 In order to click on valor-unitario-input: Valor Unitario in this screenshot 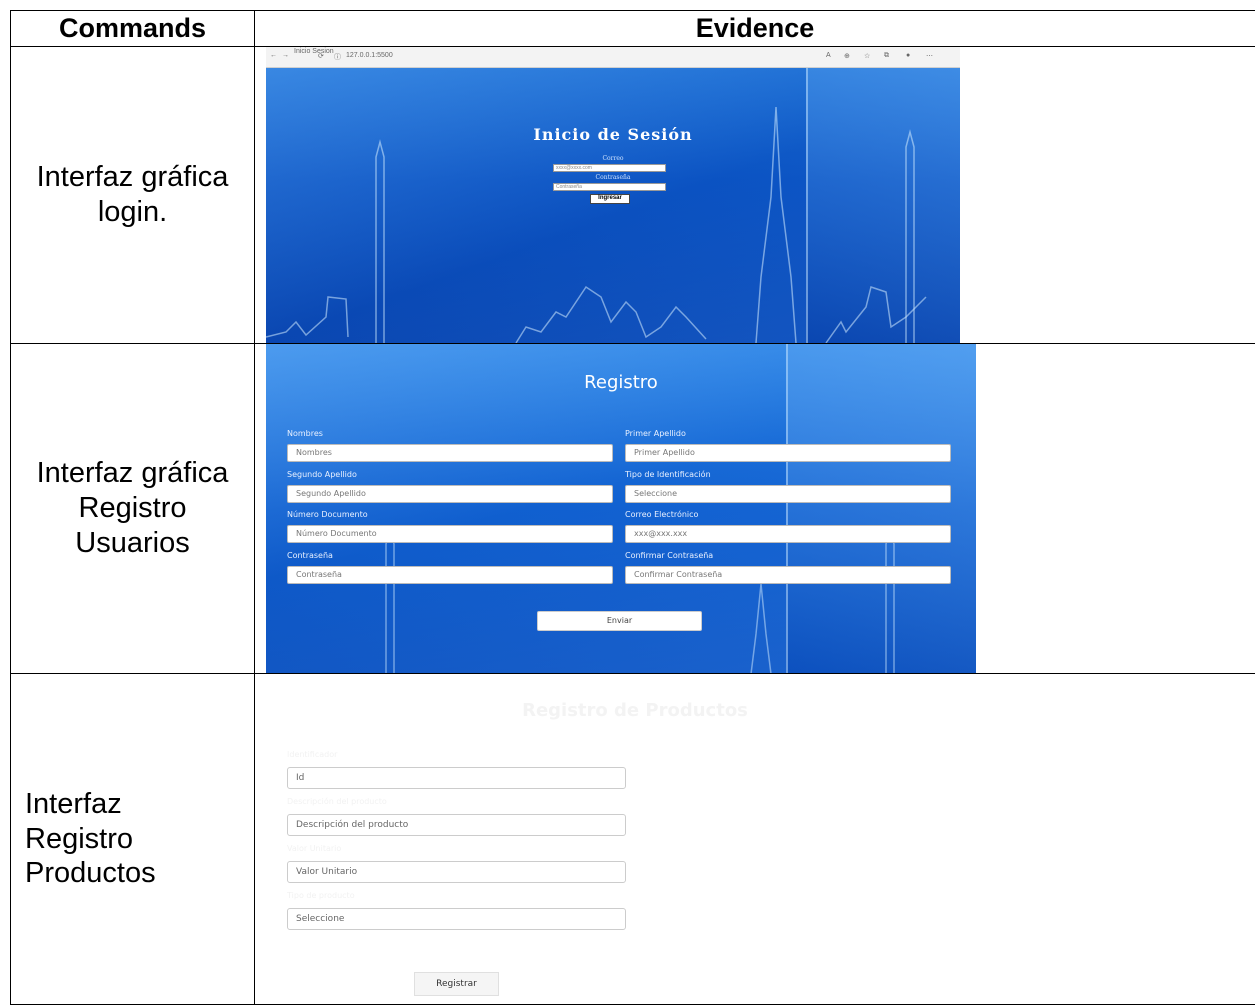, I will do `click(456, 872)`.